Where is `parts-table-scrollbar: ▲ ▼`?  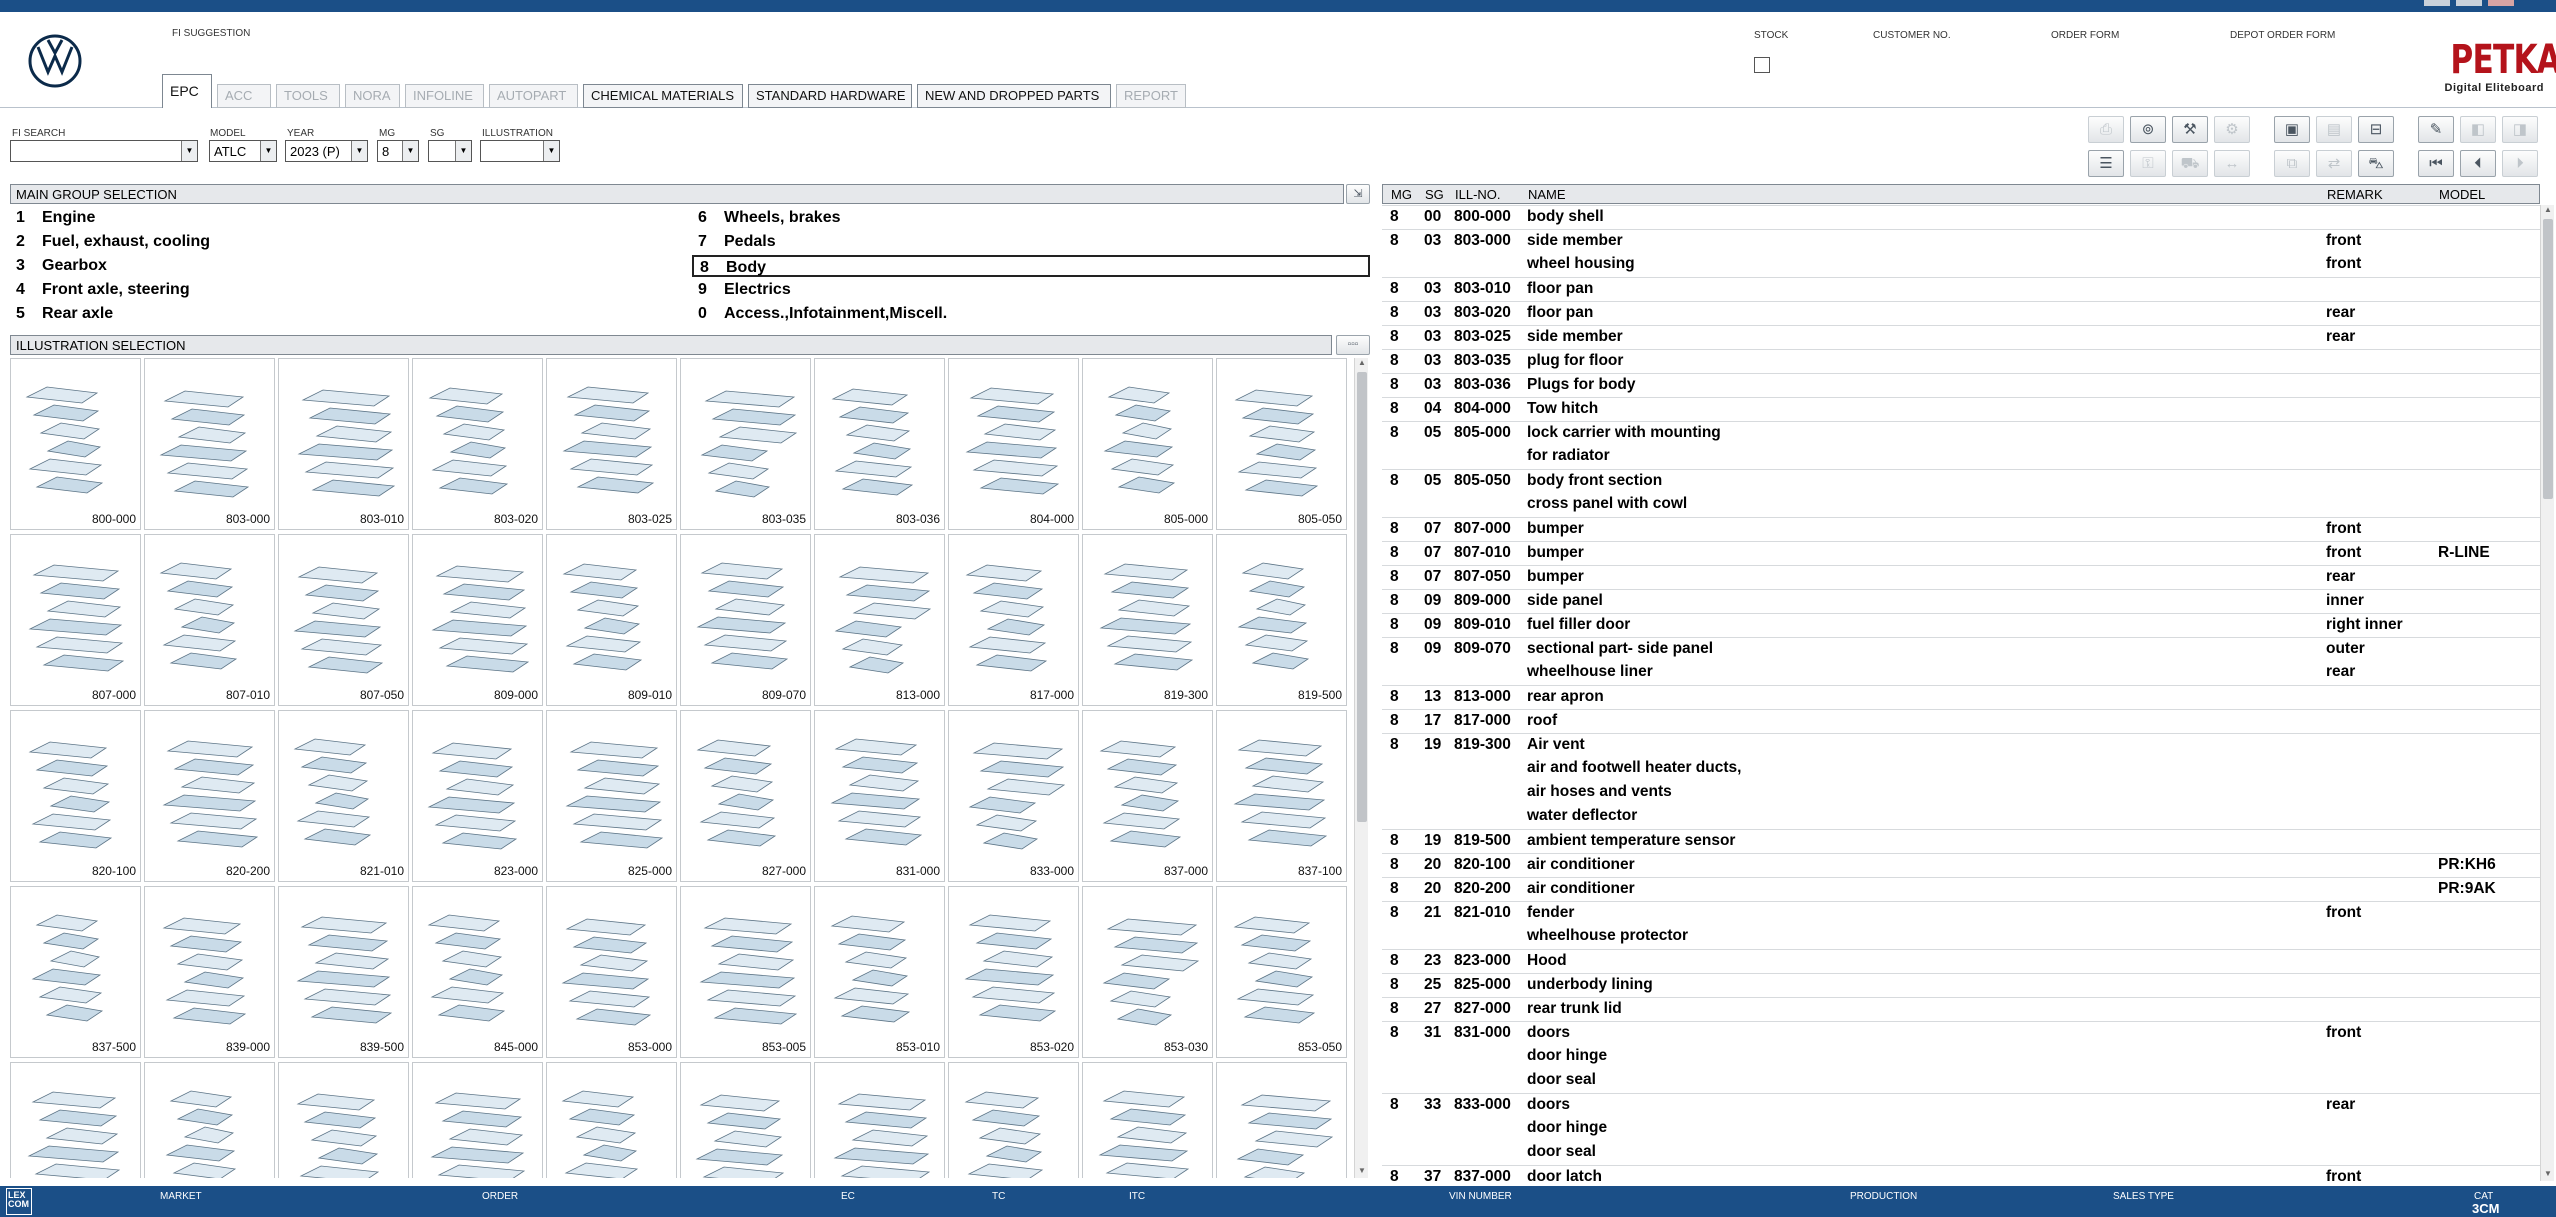
parts-table-scrollbar: ▲ ▼ is located at coordinates (2547, 693).